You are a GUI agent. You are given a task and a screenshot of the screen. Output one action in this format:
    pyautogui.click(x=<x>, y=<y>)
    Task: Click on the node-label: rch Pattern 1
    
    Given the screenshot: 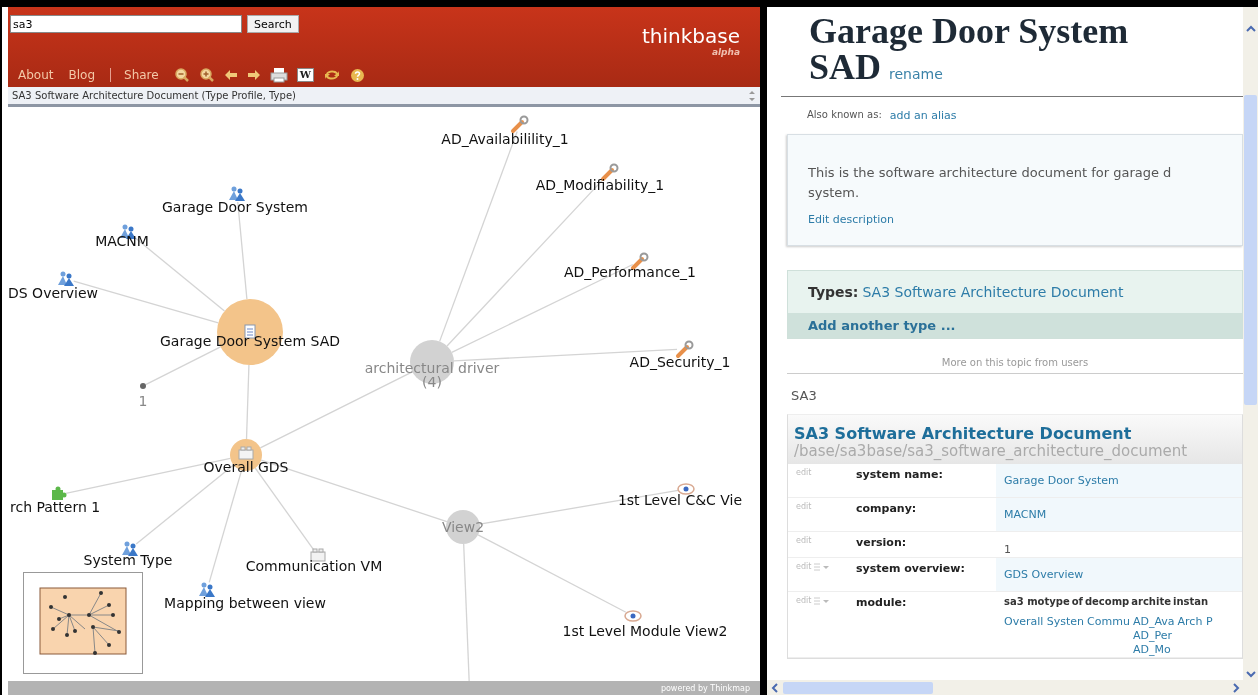 What is the action you would take?
    pyautogui.click(x=55, y=507)
    